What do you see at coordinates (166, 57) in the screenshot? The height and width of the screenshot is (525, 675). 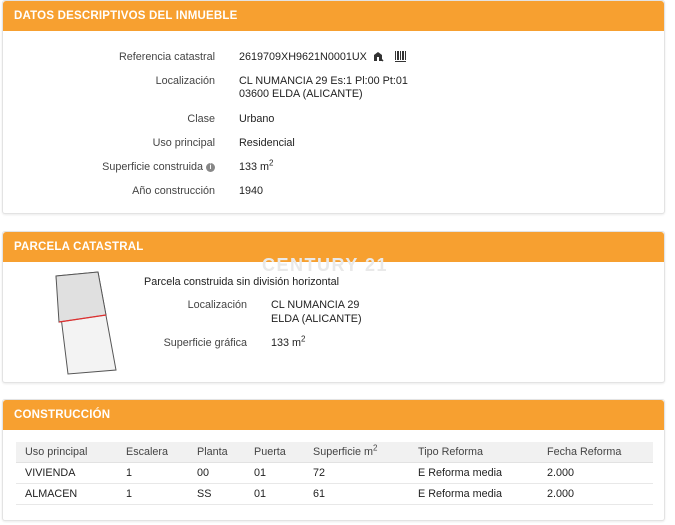 I see `referencia-label: Referencia catastral` at bounding box center [166, 57].